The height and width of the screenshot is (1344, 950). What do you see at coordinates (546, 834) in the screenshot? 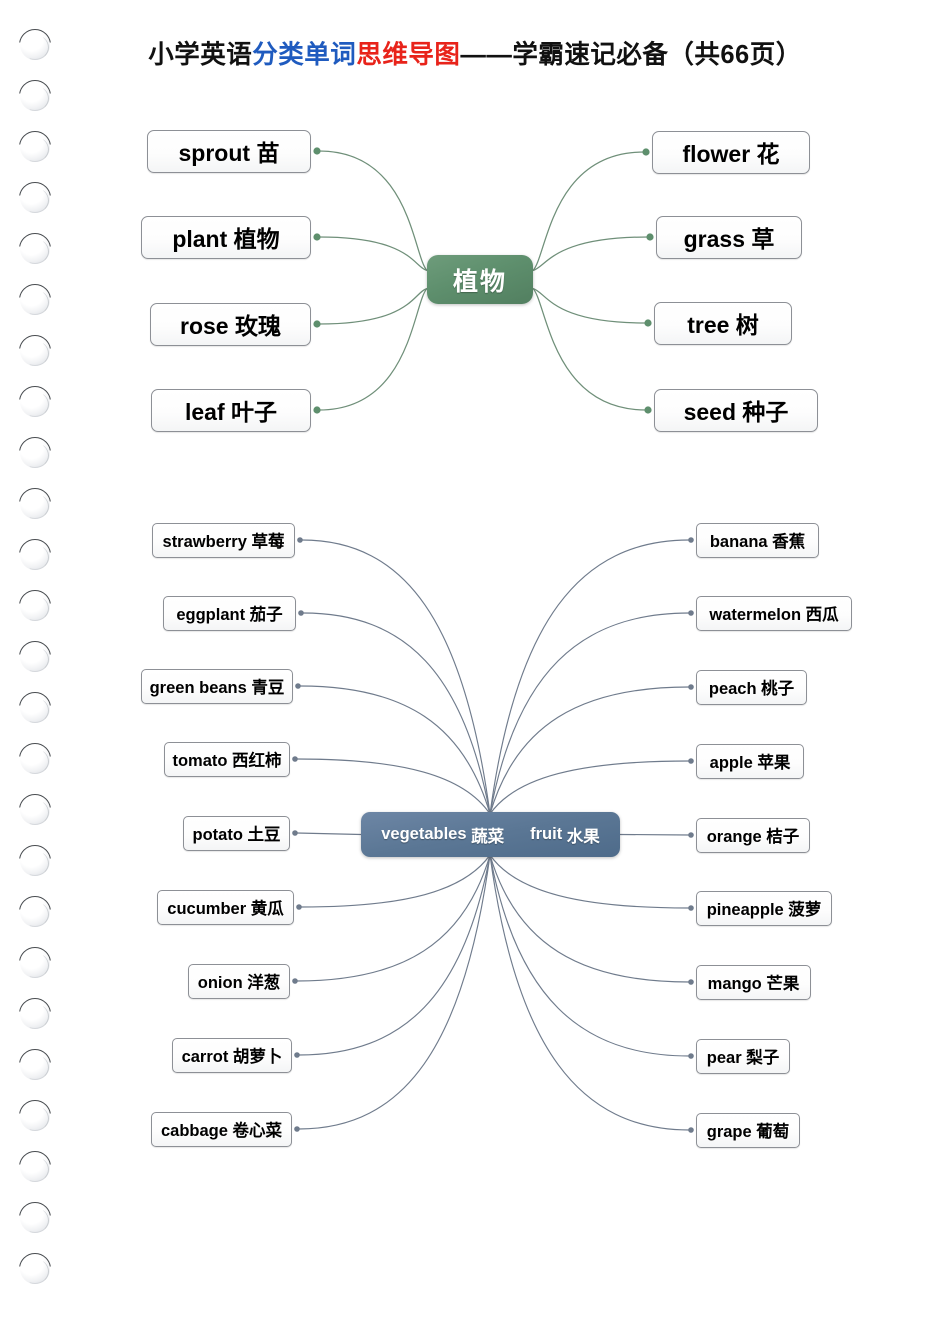
I see `center-label-fruit-en: fruit` at bounding box center [546, 834].